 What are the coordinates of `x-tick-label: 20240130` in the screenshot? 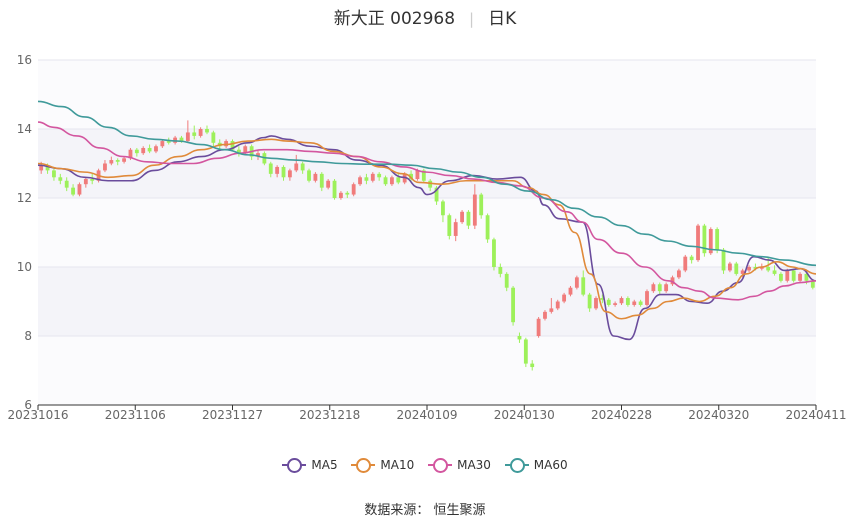 It's located at (524, 415).